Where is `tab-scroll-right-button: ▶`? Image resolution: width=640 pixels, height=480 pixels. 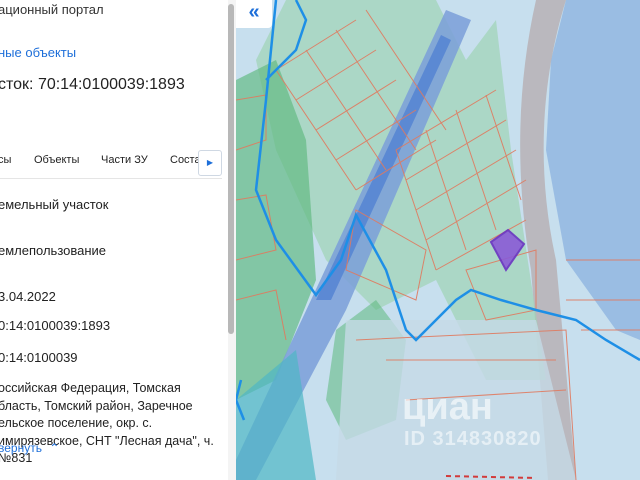
tab-scroll-right-button: ▶ is located at coordinates (210, 163).